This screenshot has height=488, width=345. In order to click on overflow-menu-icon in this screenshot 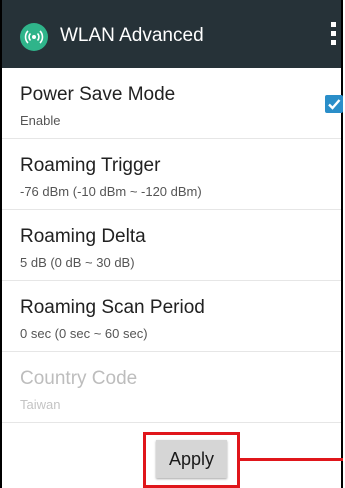, I will do `click(334, 36)`.